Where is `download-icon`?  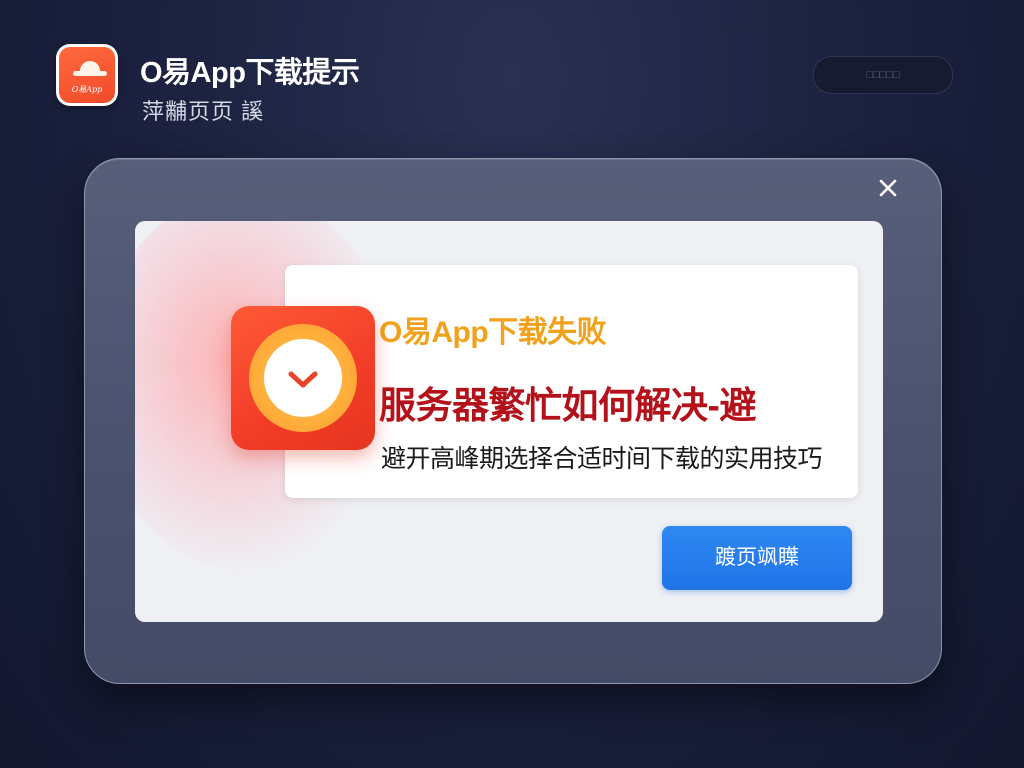
download-icon is located at coordinates (303, 378).